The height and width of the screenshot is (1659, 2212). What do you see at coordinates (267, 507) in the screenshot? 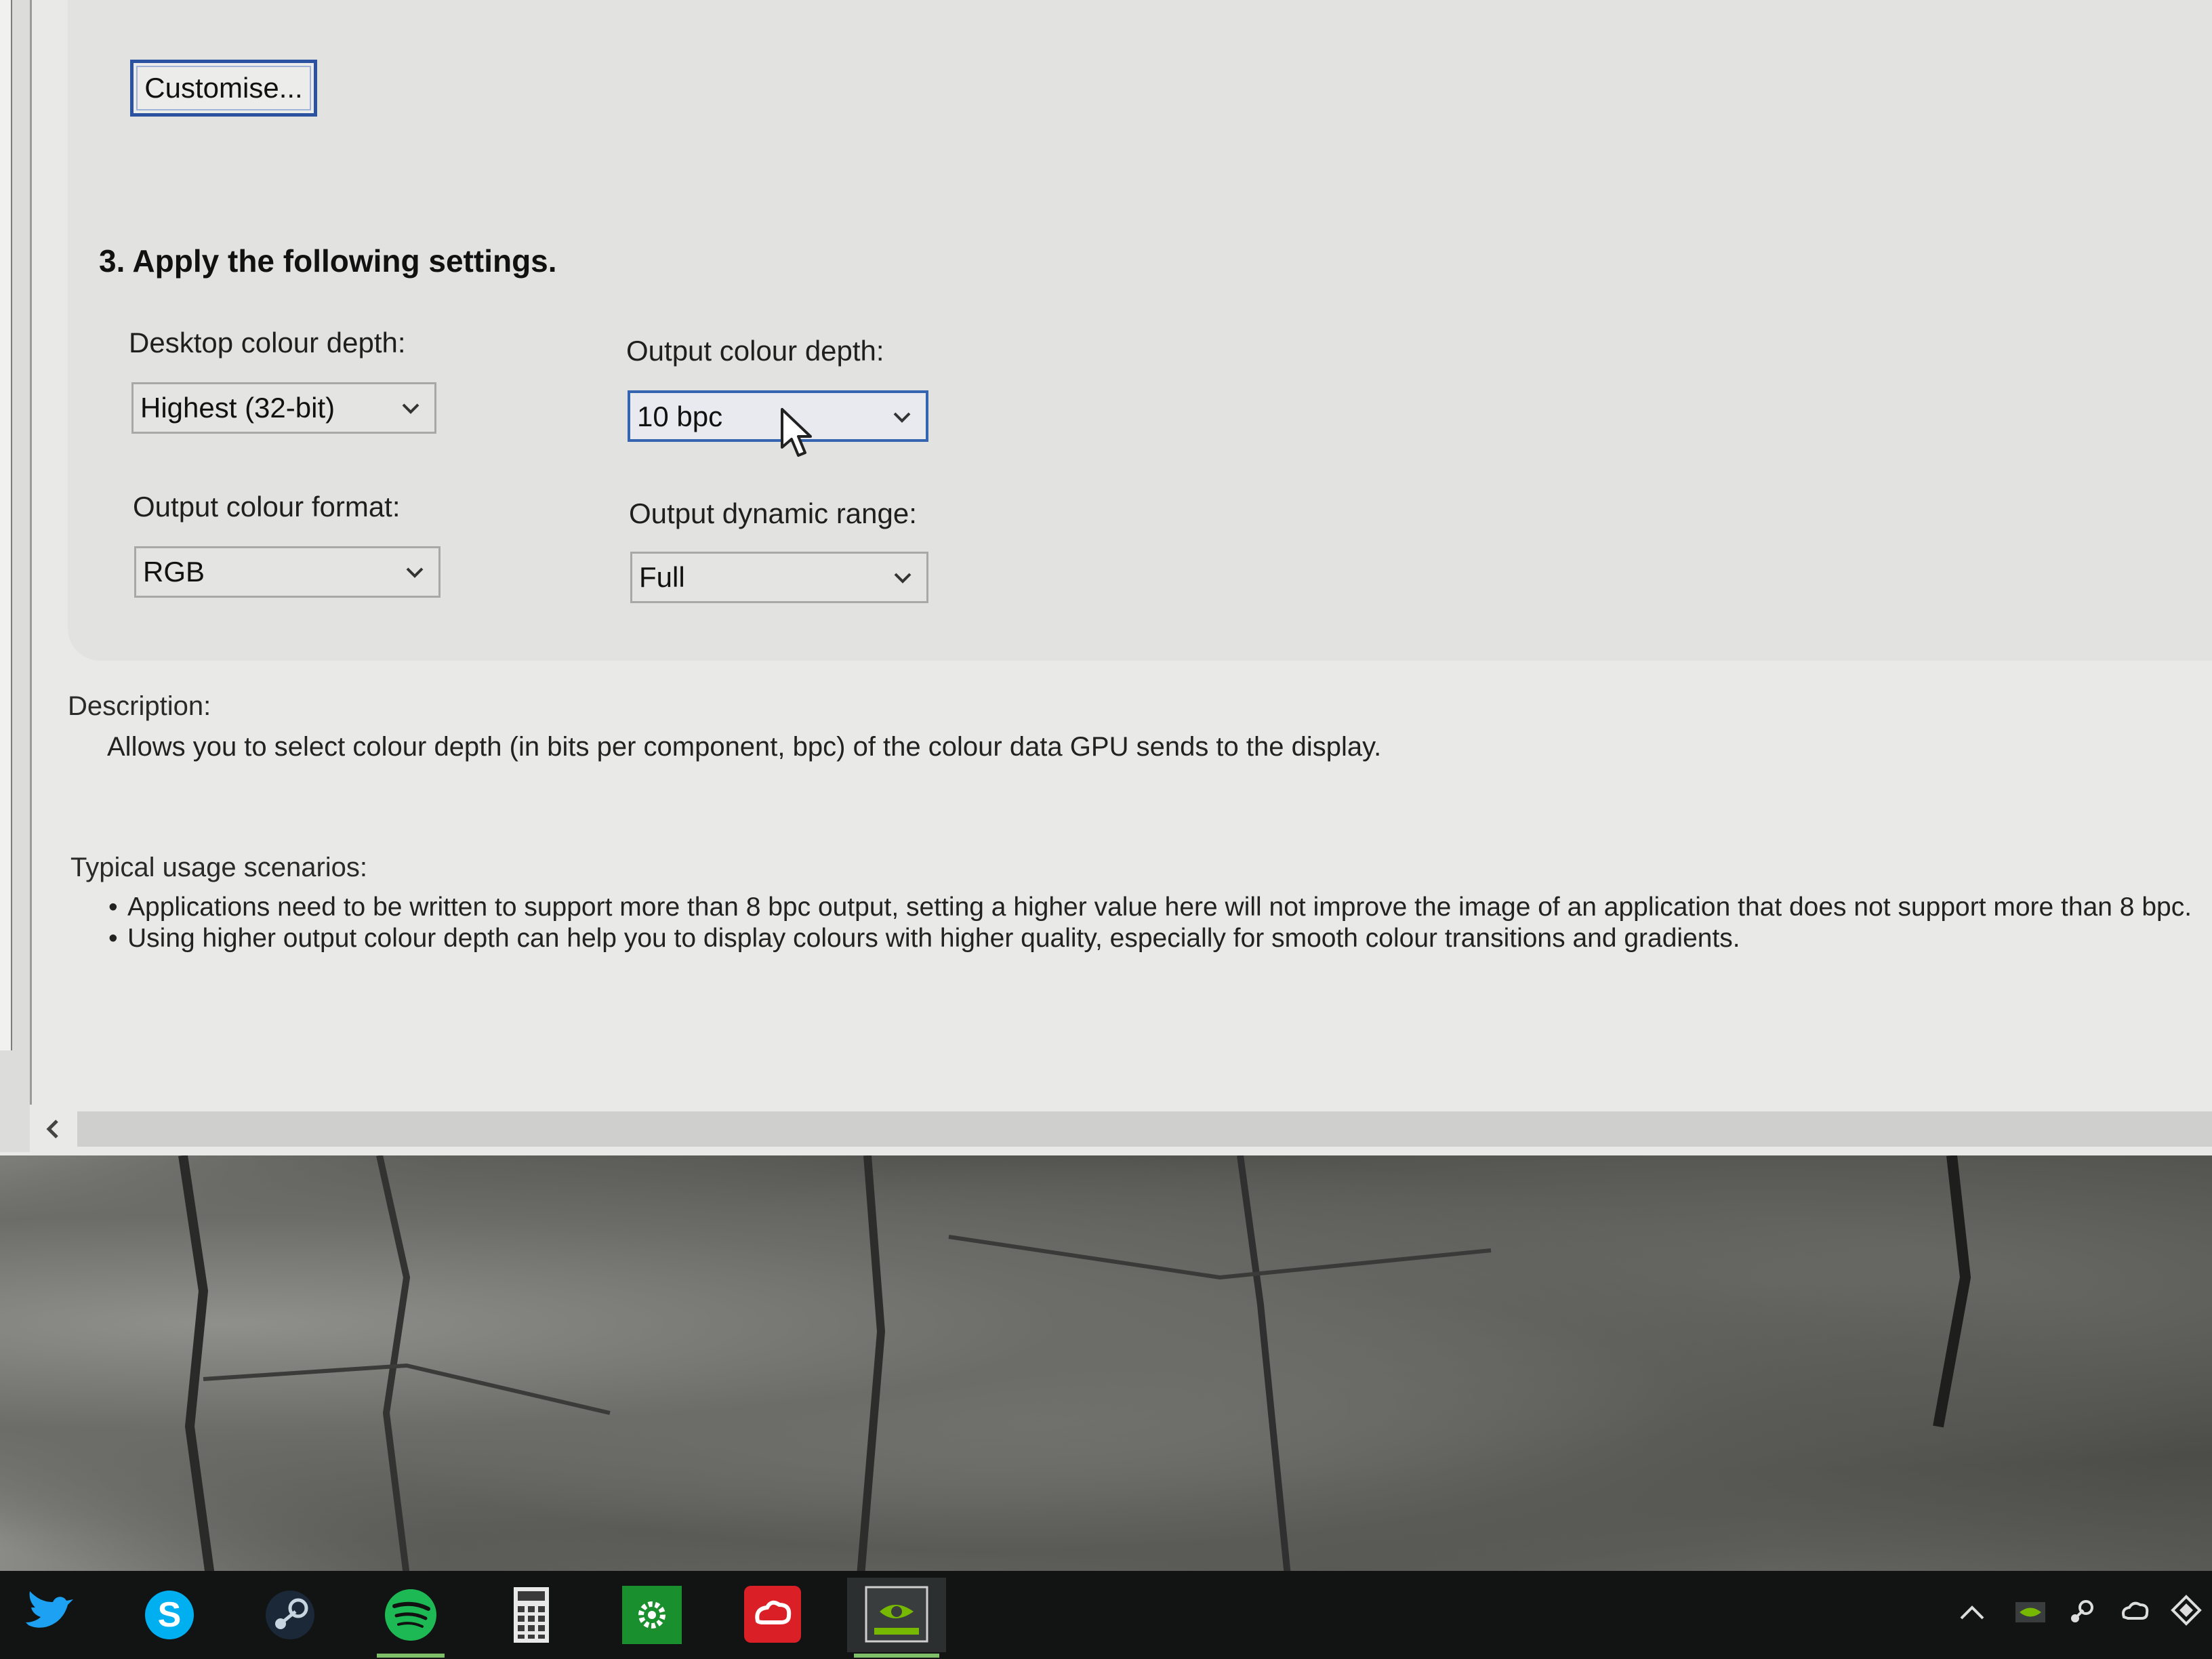
I see `output-colour-format-label: Output colour format:` at bounding box center [267, 507].